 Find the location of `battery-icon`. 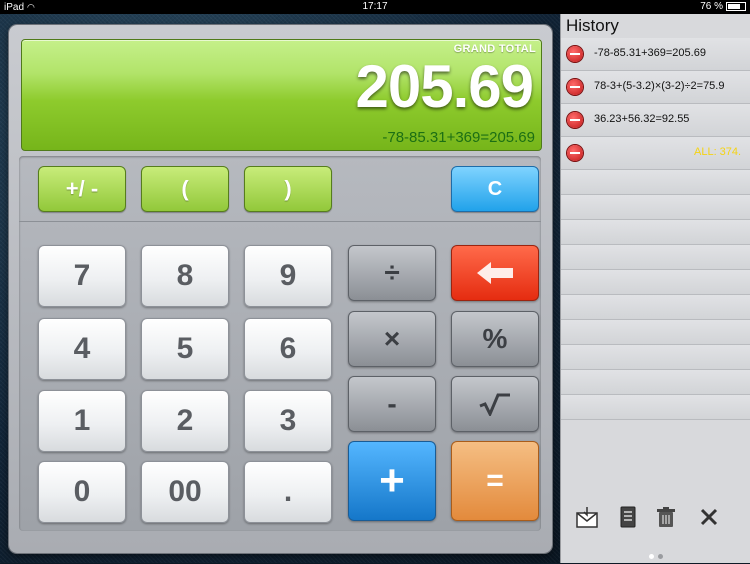

battery-icon is located at coordinates (736, 6).